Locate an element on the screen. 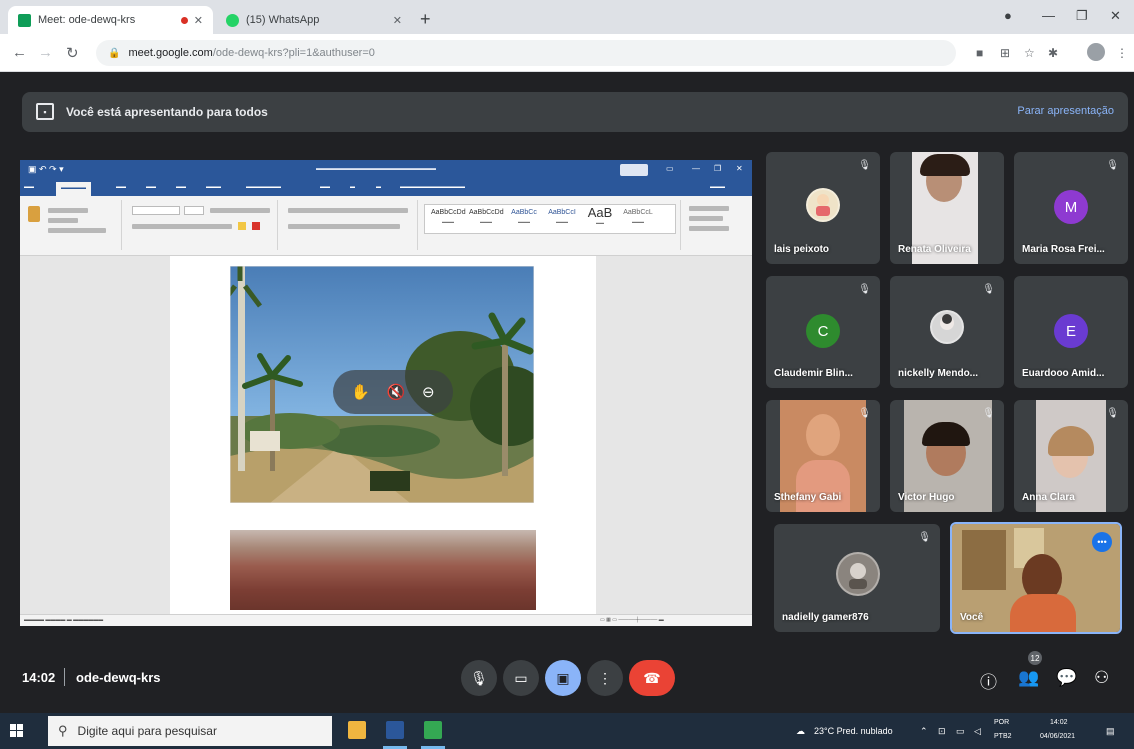 The width and height of the screenshot is (1134, 749). microphone-button: 🎙 is located at coordinates (479, 678).